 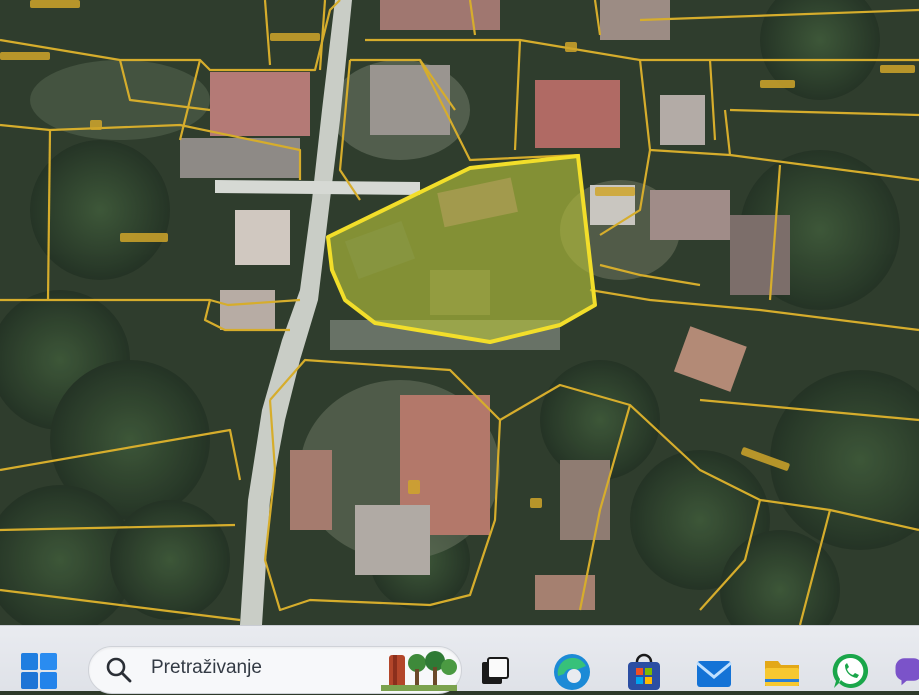 I want to click on taskbar-search-box: Pretraživanje, so click(x=275, y=670).